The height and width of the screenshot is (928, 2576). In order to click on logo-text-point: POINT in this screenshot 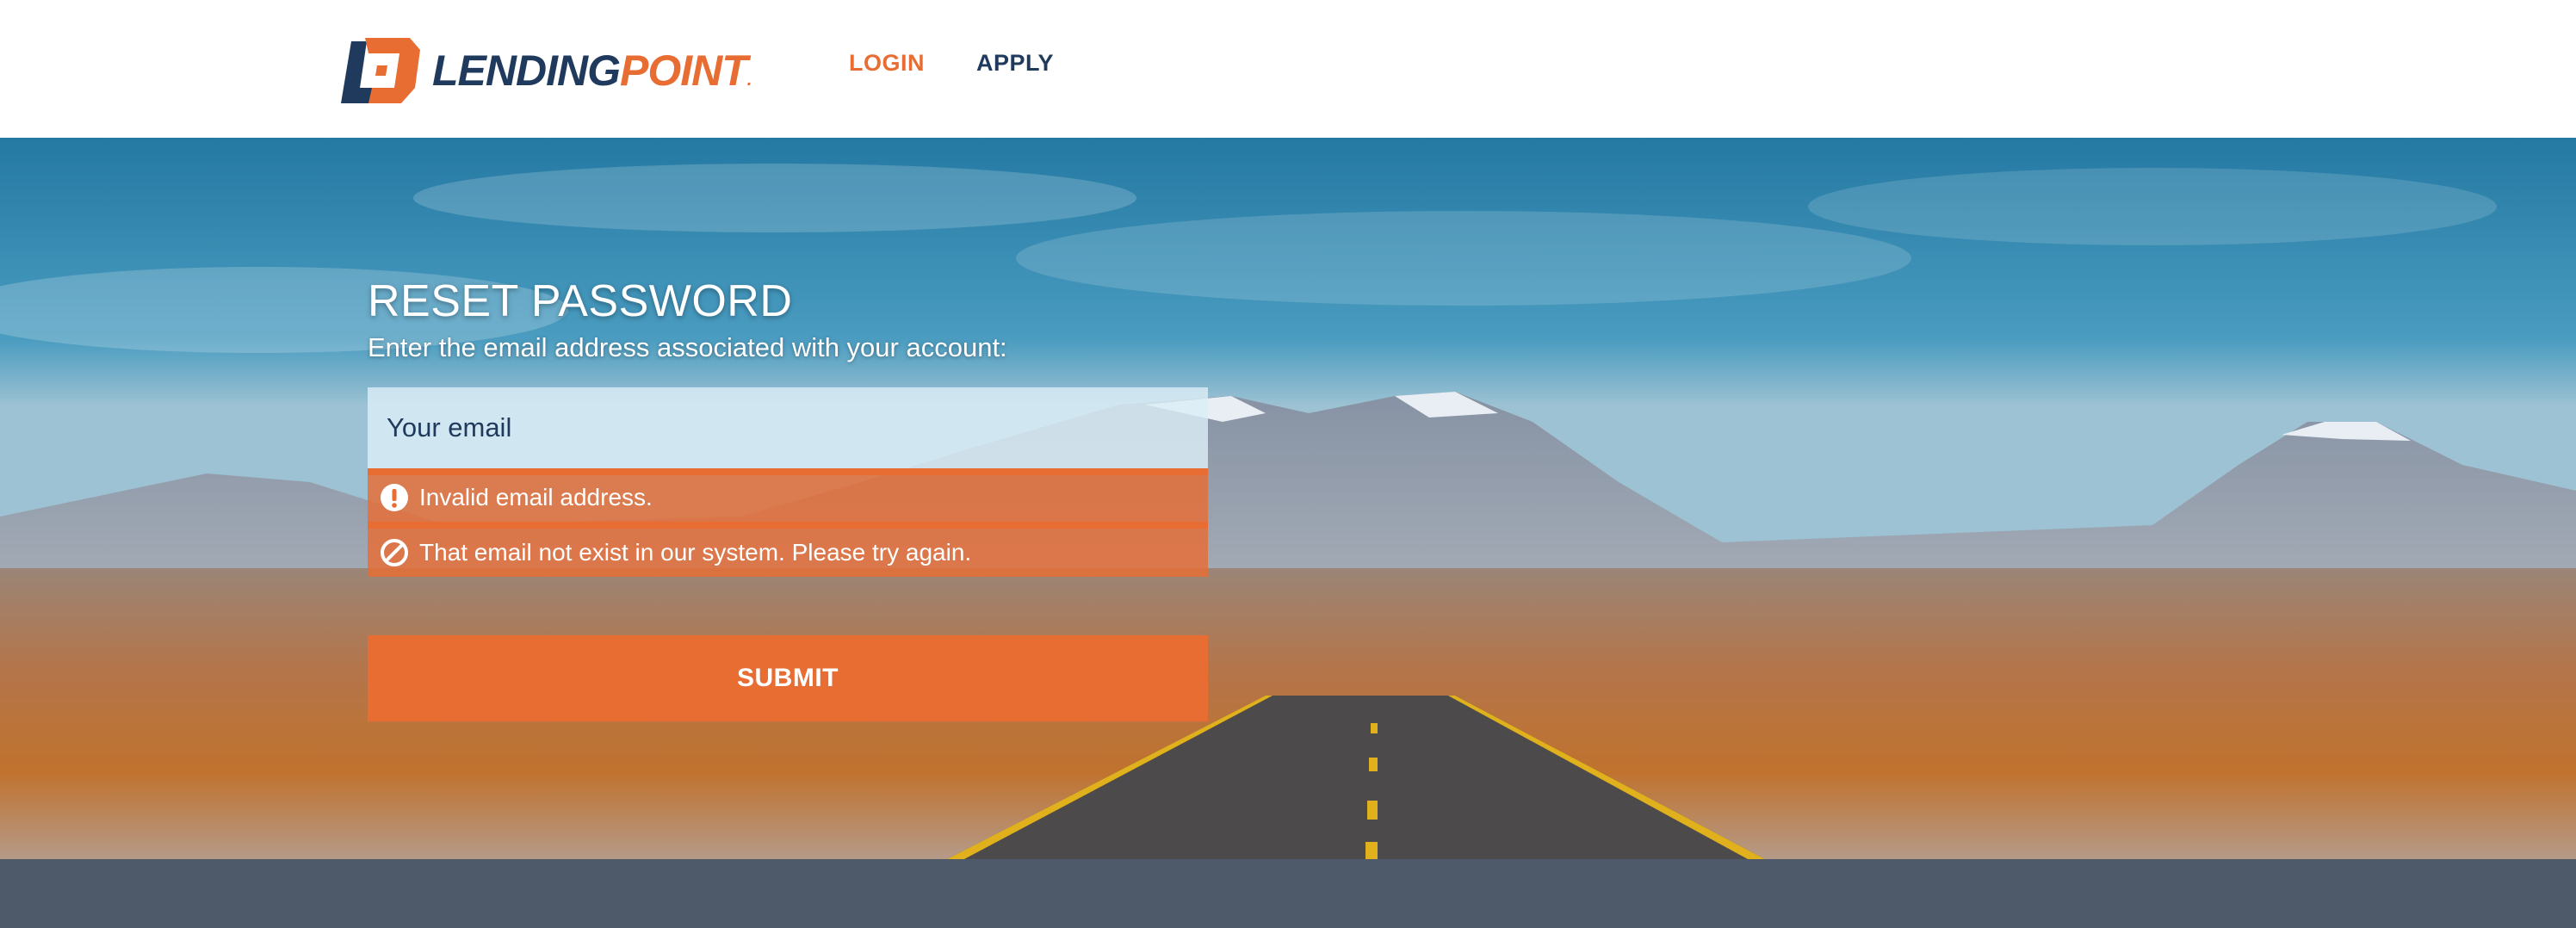, I will do `click(684, 70)`.